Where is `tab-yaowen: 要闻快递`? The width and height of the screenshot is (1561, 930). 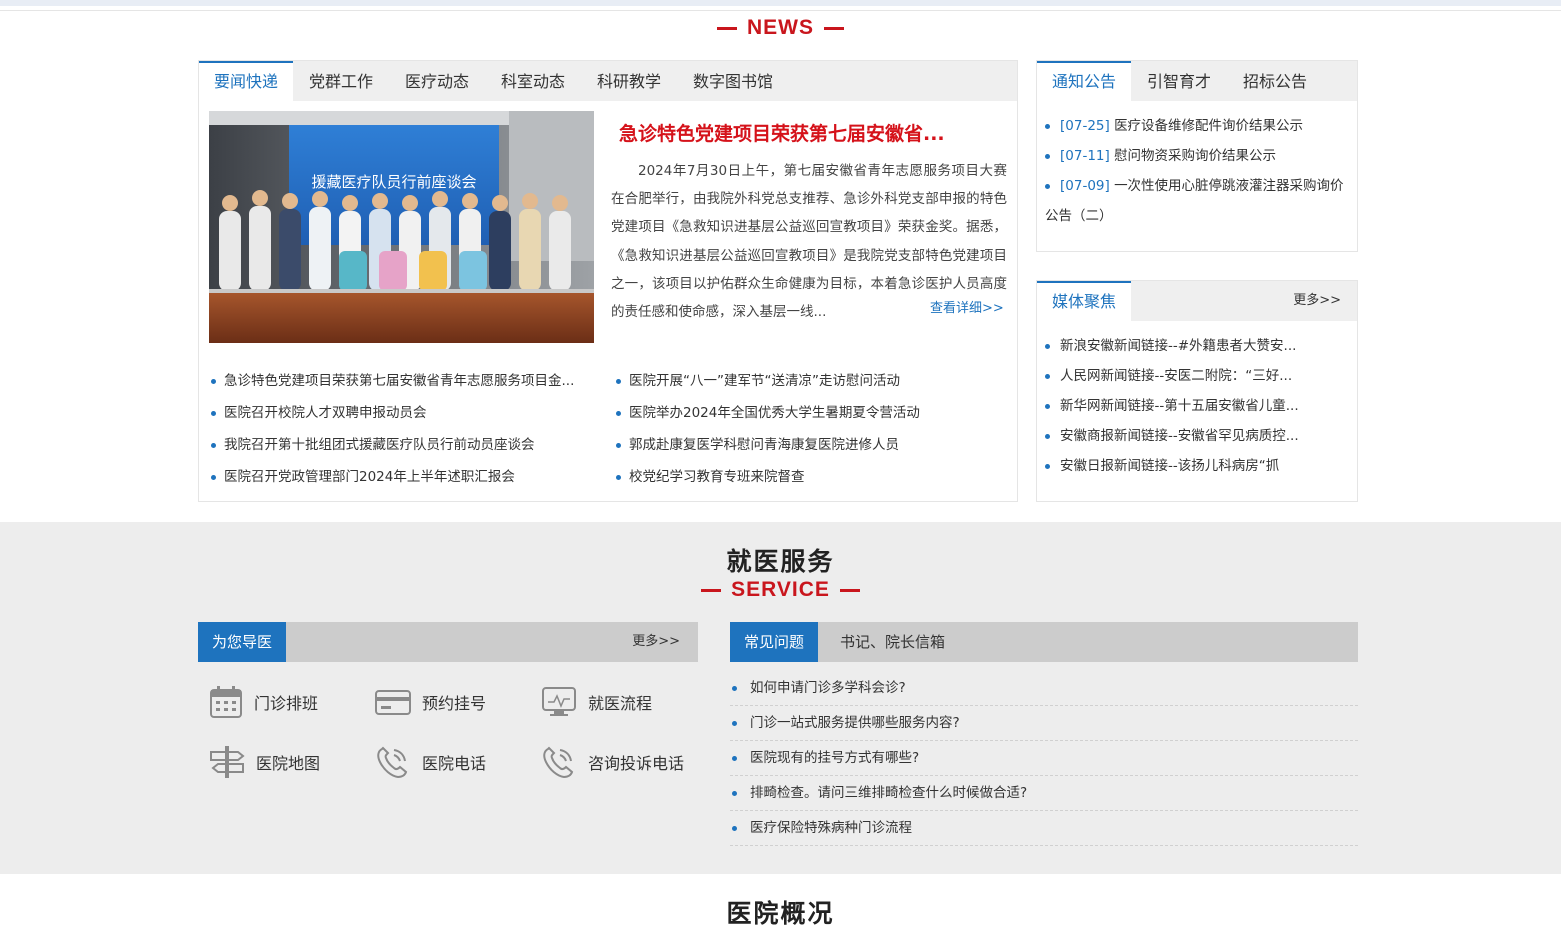
tab-yaowen: 要闻快递 is located at coordinates (246, 81).